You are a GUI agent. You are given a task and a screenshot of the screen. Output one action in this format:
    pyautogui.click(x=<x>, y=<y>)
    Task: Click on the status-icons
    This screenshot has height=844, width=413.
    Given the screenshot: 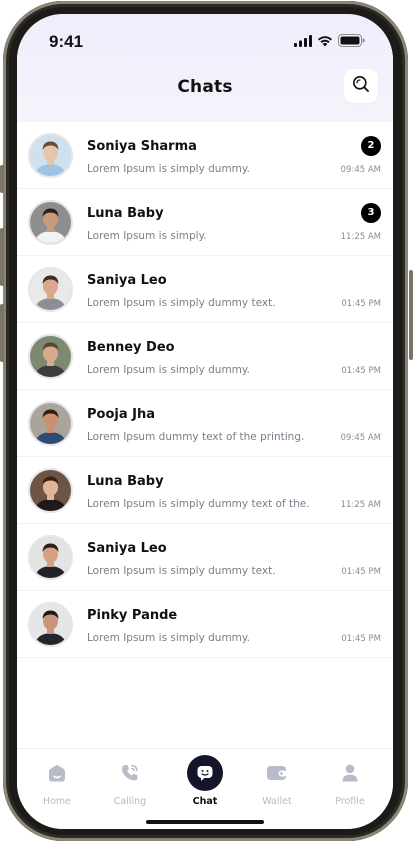 What is the action you would take?
    pyautogui.click(x=329, y=41)
    